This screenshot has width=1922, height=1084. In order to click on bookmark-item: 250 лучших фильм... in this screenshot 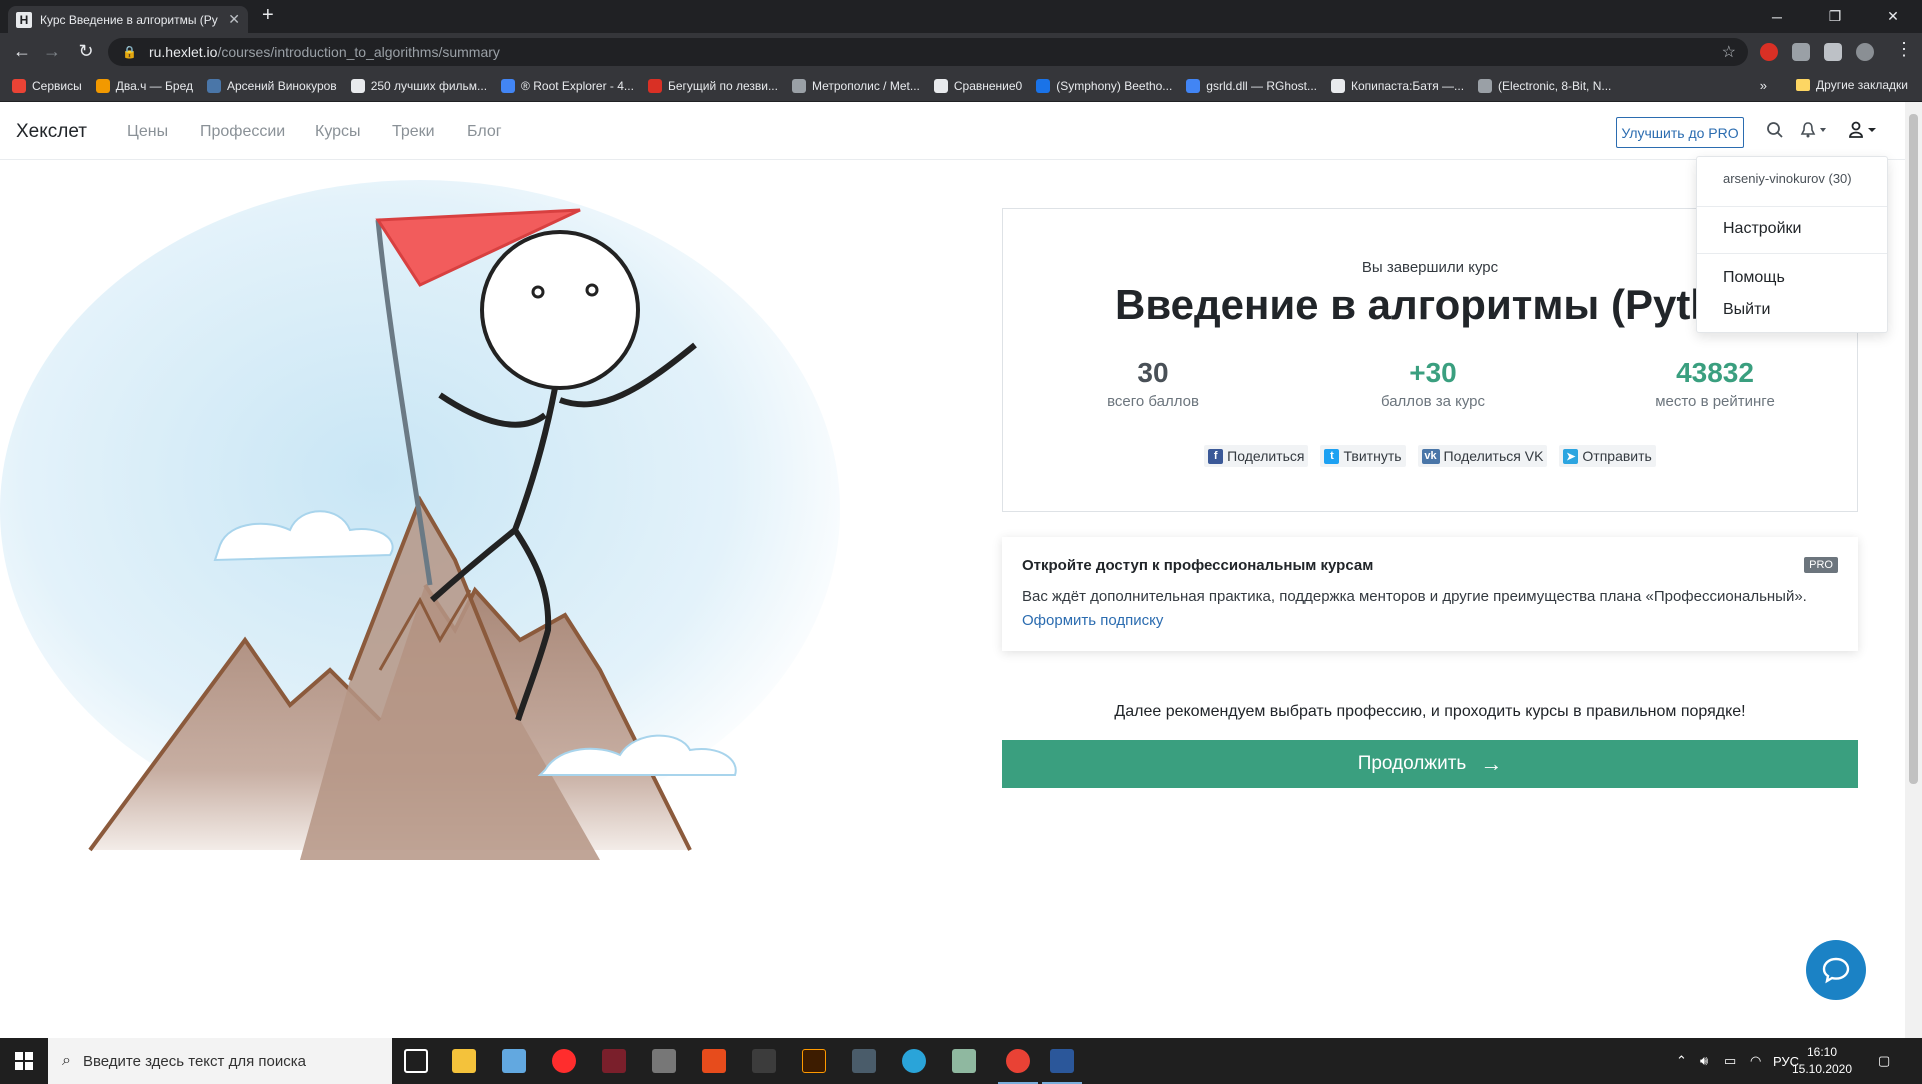, I will do `click(418, 86)`.